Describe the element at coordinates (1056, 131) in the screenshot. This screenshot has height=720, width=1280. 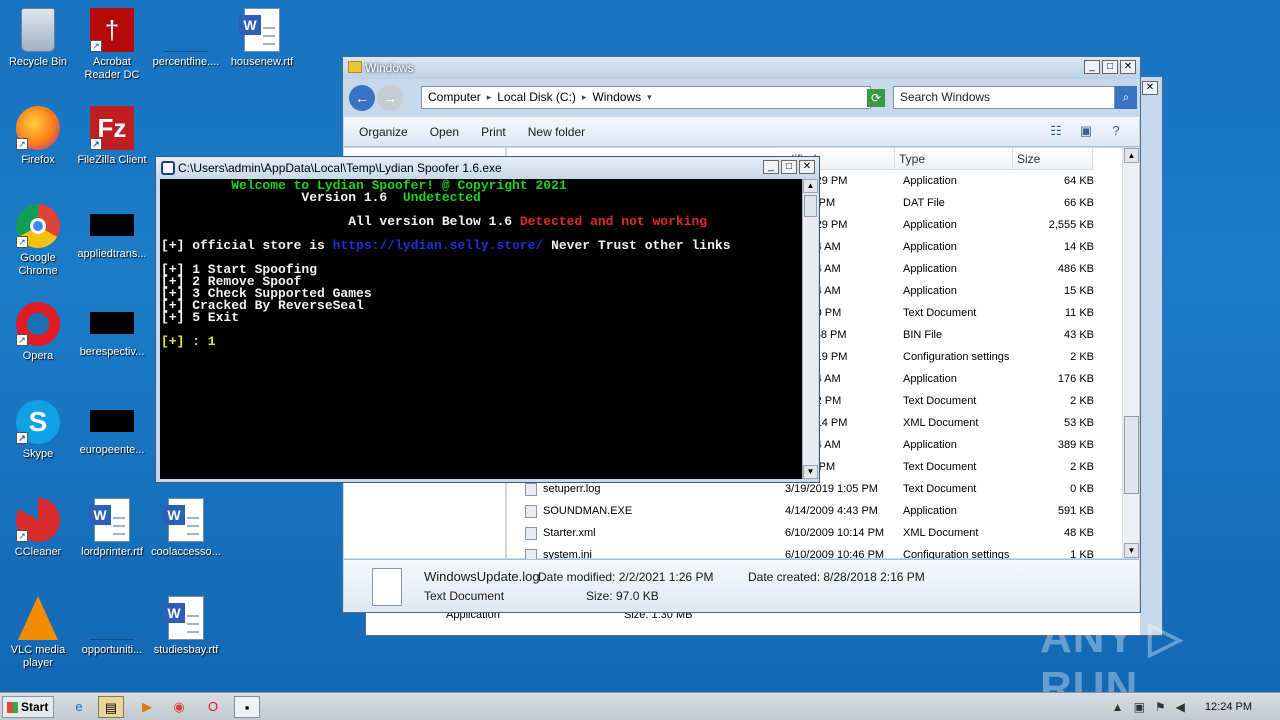
I see `view-options-icon: ☷` at that location.